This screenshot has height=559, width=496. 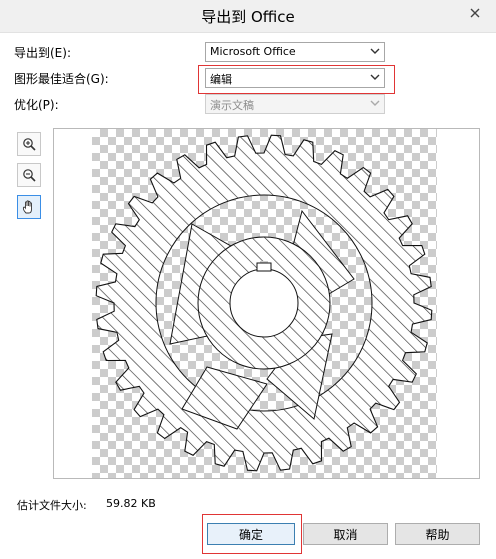 I want to click on pan-button, so click(x=29, y=207).